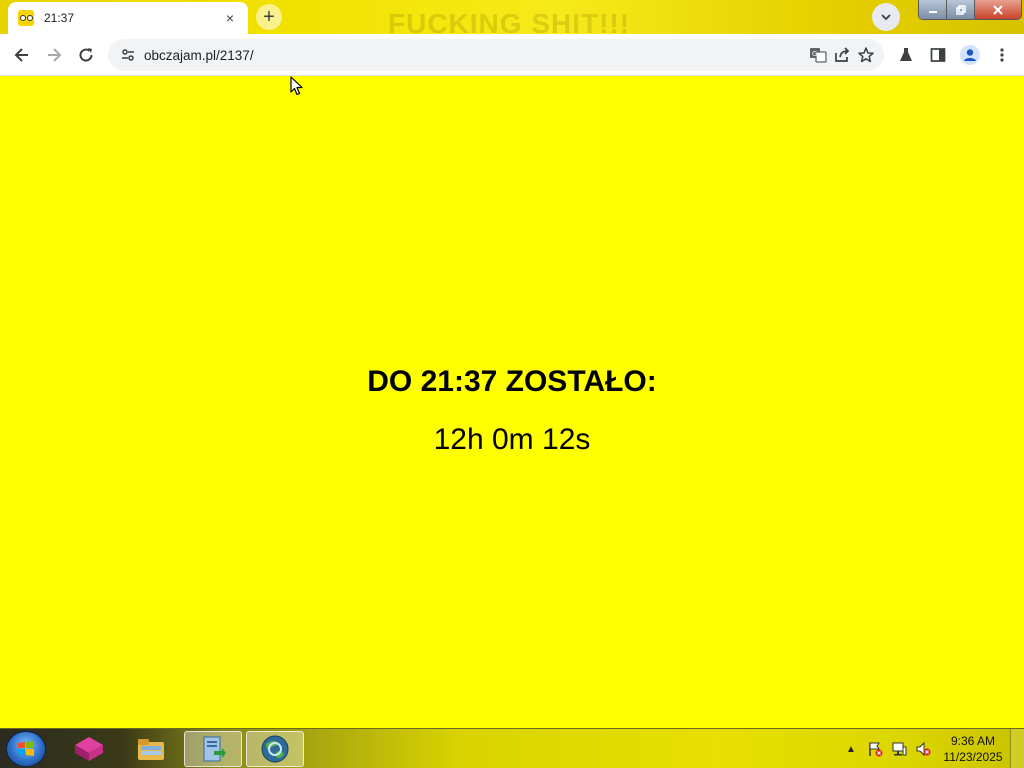  I want to click on countdown-heading: DO 21:37 ZOSTAŁO:, so click(512, 381).